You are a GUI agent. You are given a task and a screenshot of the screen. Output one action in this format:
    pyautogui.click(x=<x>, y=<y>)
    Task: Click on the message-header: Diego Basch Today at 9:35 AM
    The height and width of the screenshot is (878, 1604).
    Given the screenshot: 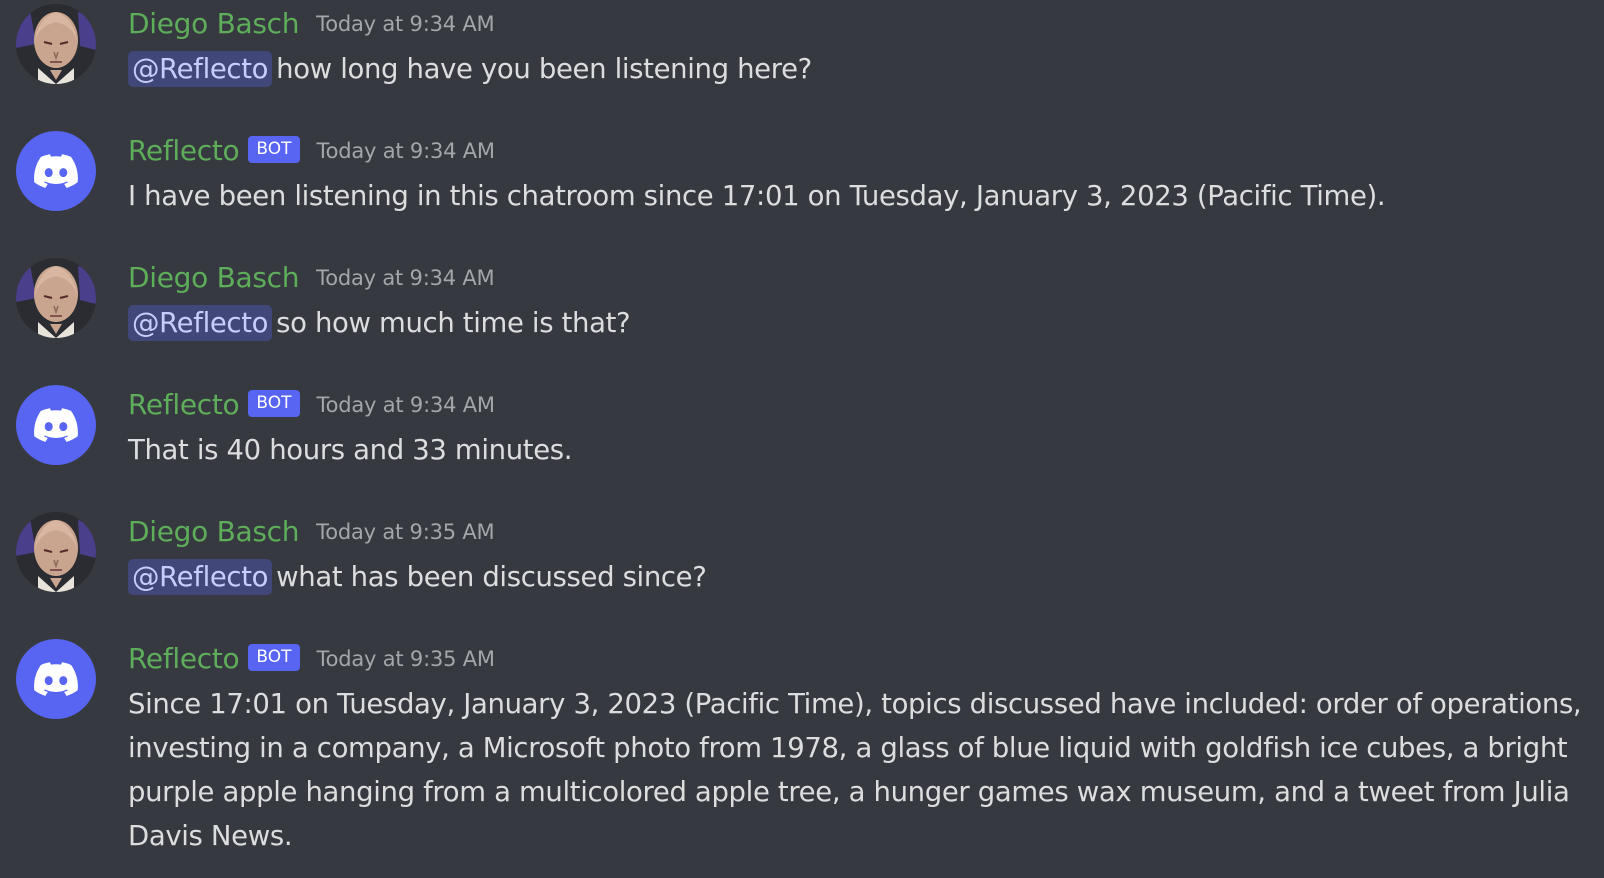 What is the action you would take?
    pyautogui.click(x=311, y=532)
    